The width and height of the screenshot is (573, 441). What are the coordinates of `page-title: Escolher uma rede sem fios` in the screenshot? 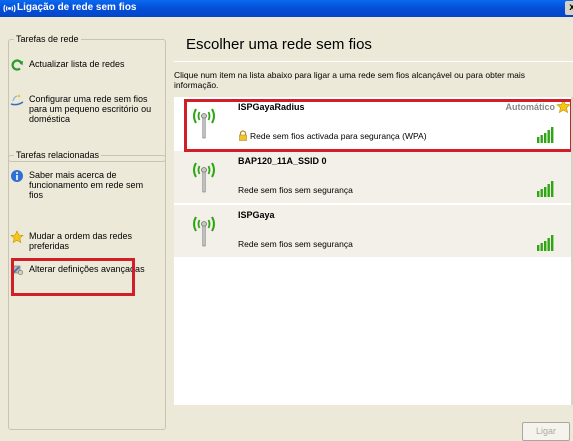 It's located at (279, 44).